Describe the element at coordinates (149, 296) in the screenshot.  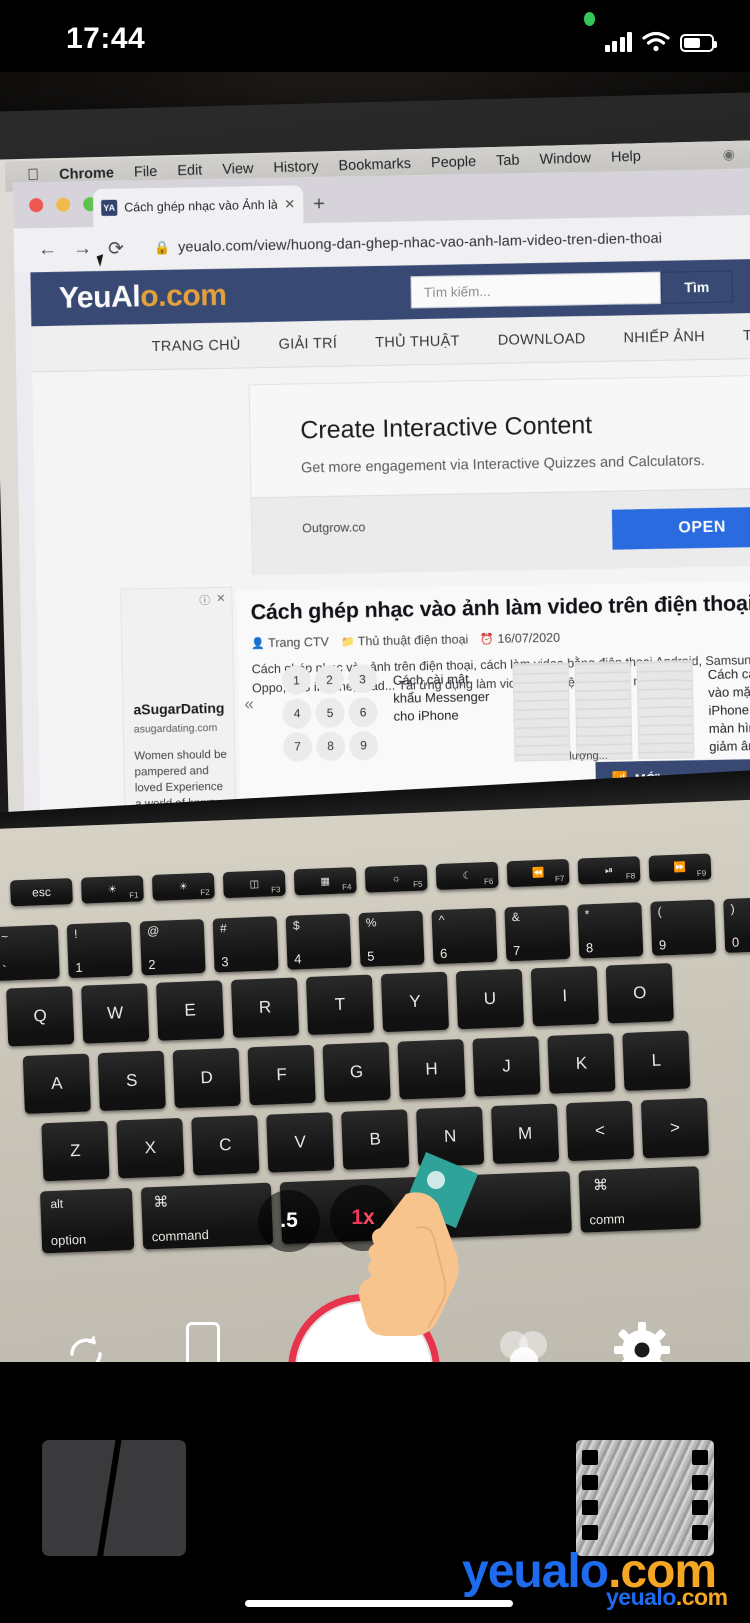
I see `logo-dot: o` at that location.